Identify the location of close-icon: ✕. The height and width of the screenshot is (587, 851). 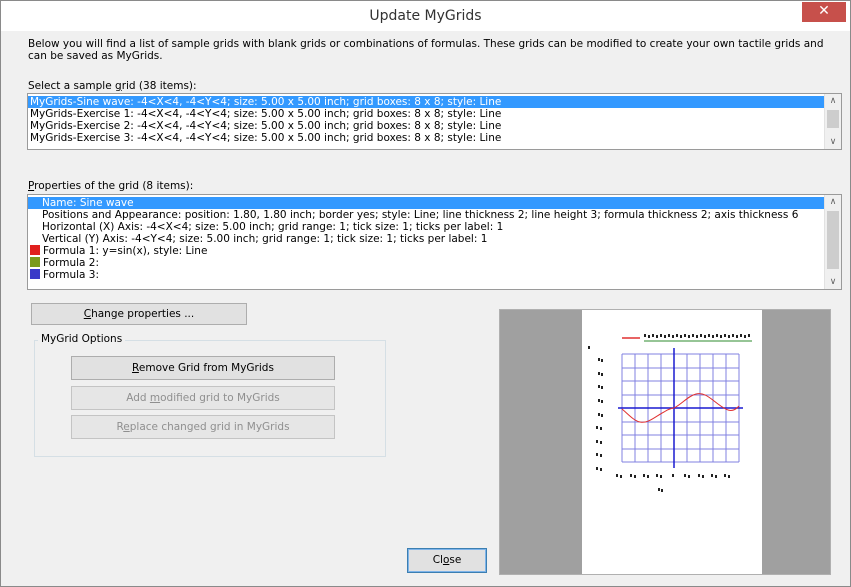
(824, 11).